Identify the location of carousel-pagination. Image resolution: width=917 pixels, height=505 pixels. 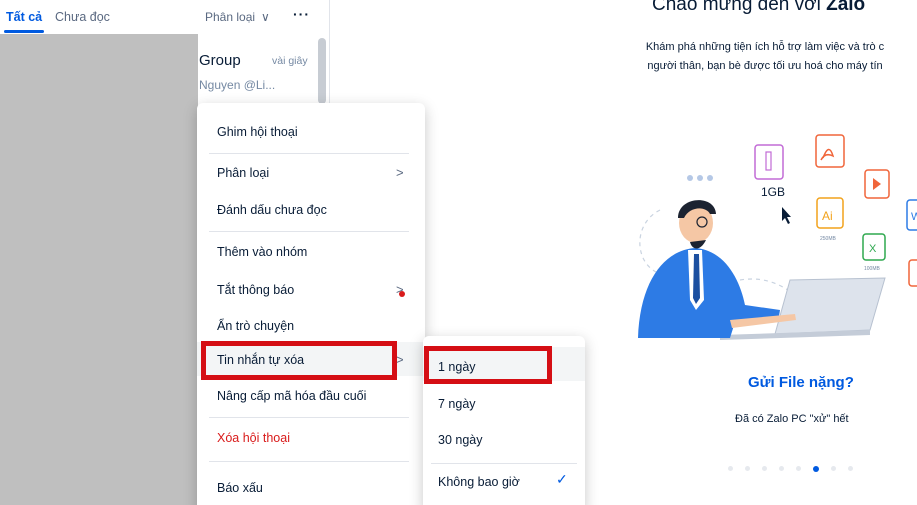
(790, 468).